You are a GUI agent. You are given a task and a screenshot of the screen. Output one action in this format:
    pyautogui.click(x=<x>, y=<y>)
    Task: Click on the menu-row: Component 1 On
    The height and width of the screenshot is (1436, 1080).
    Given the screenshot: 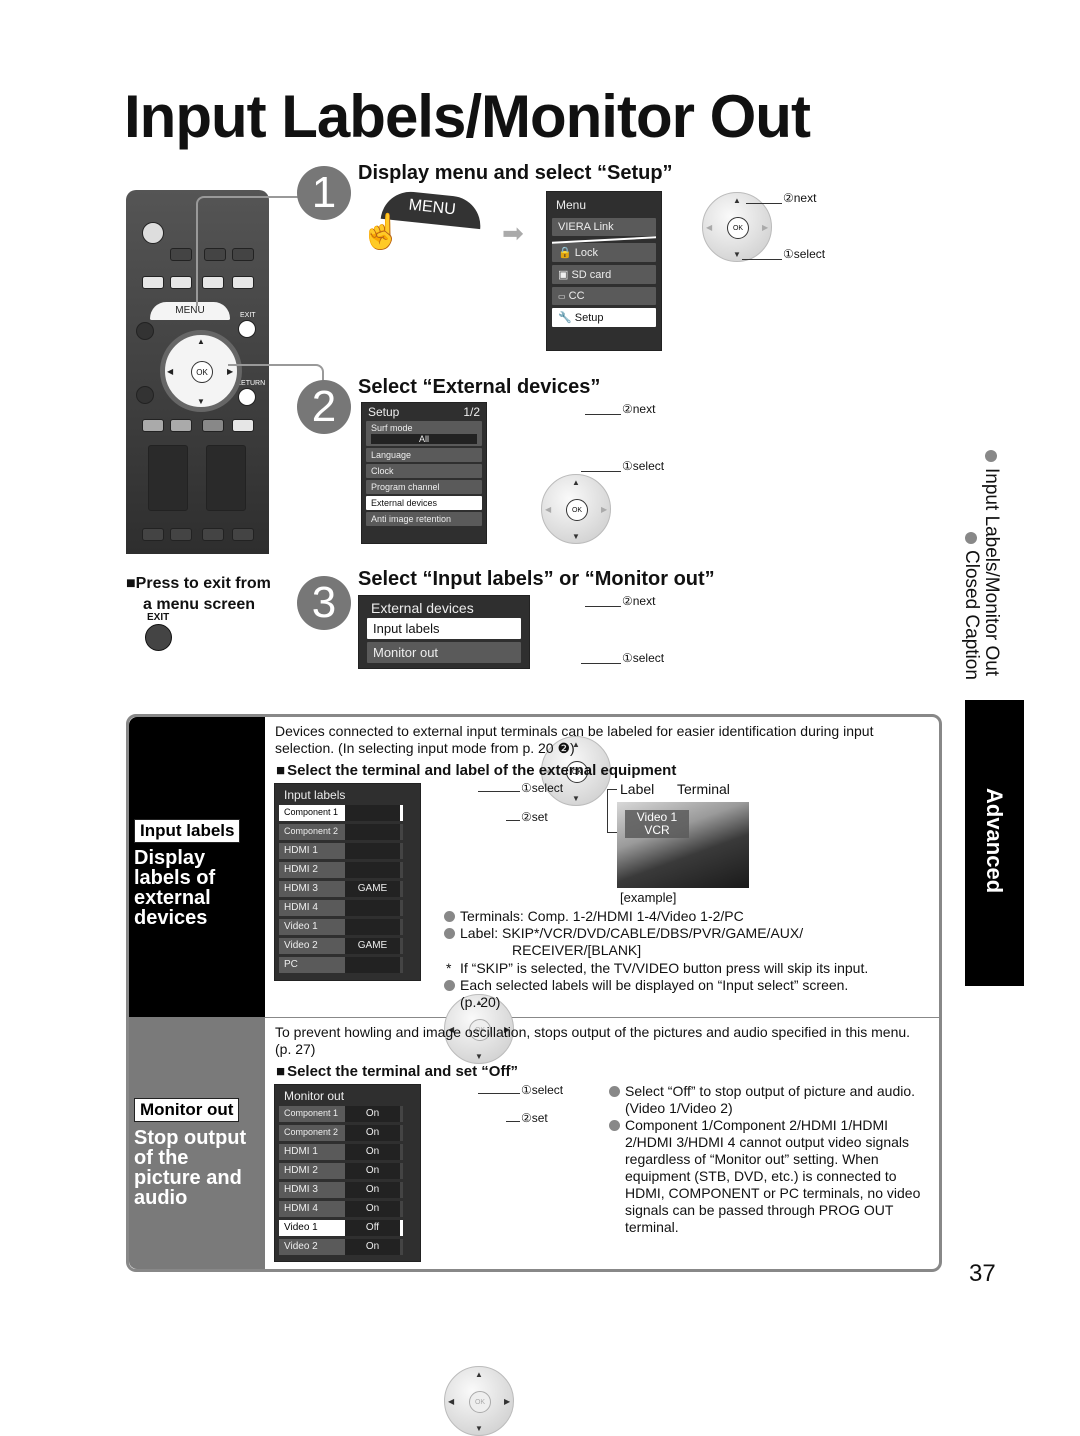 What is the action you would take?
    pyautogui.click(x=347, y=1114)
    